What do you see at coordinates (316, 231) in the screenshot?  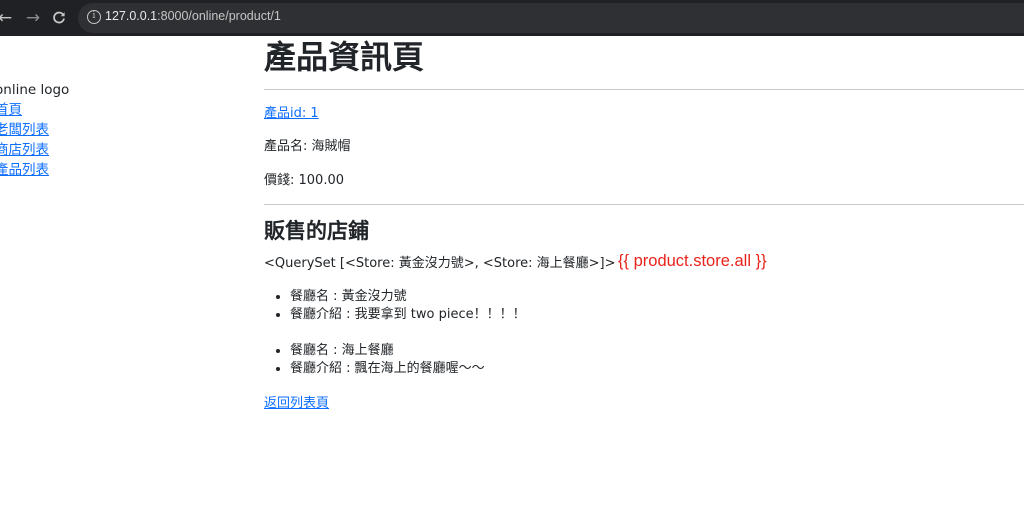 I see `stores-heading: 販售的店鋪` at bounding box center [316, 231].